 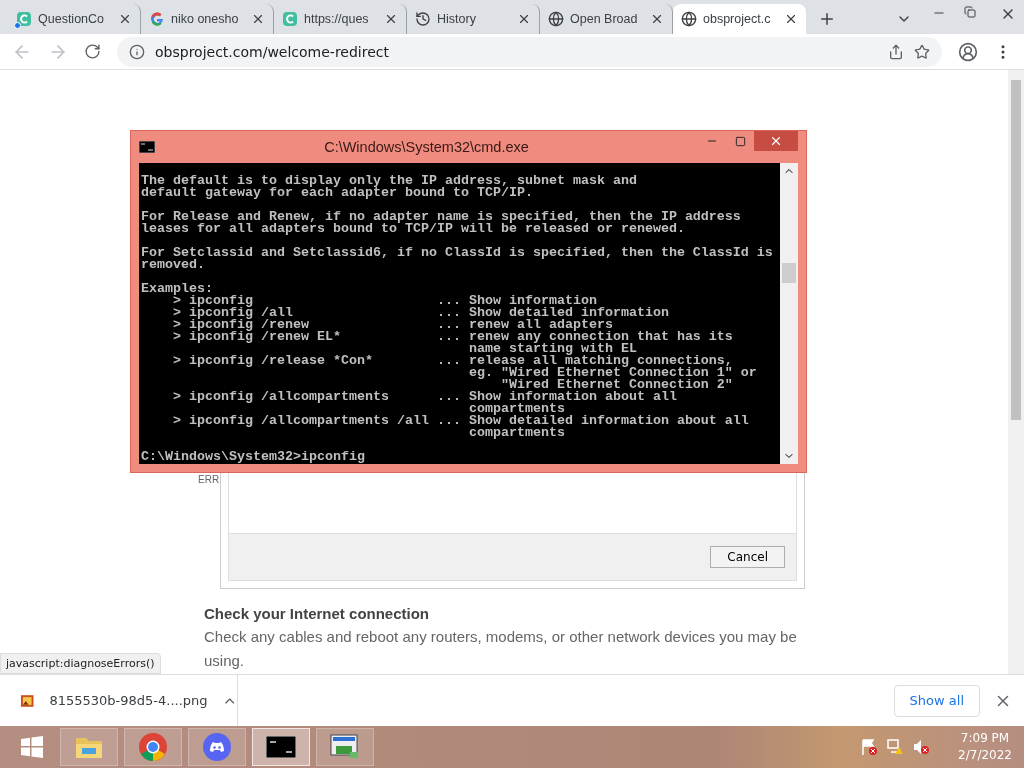 I want to click on google-icon, so click(x=157, y=19).